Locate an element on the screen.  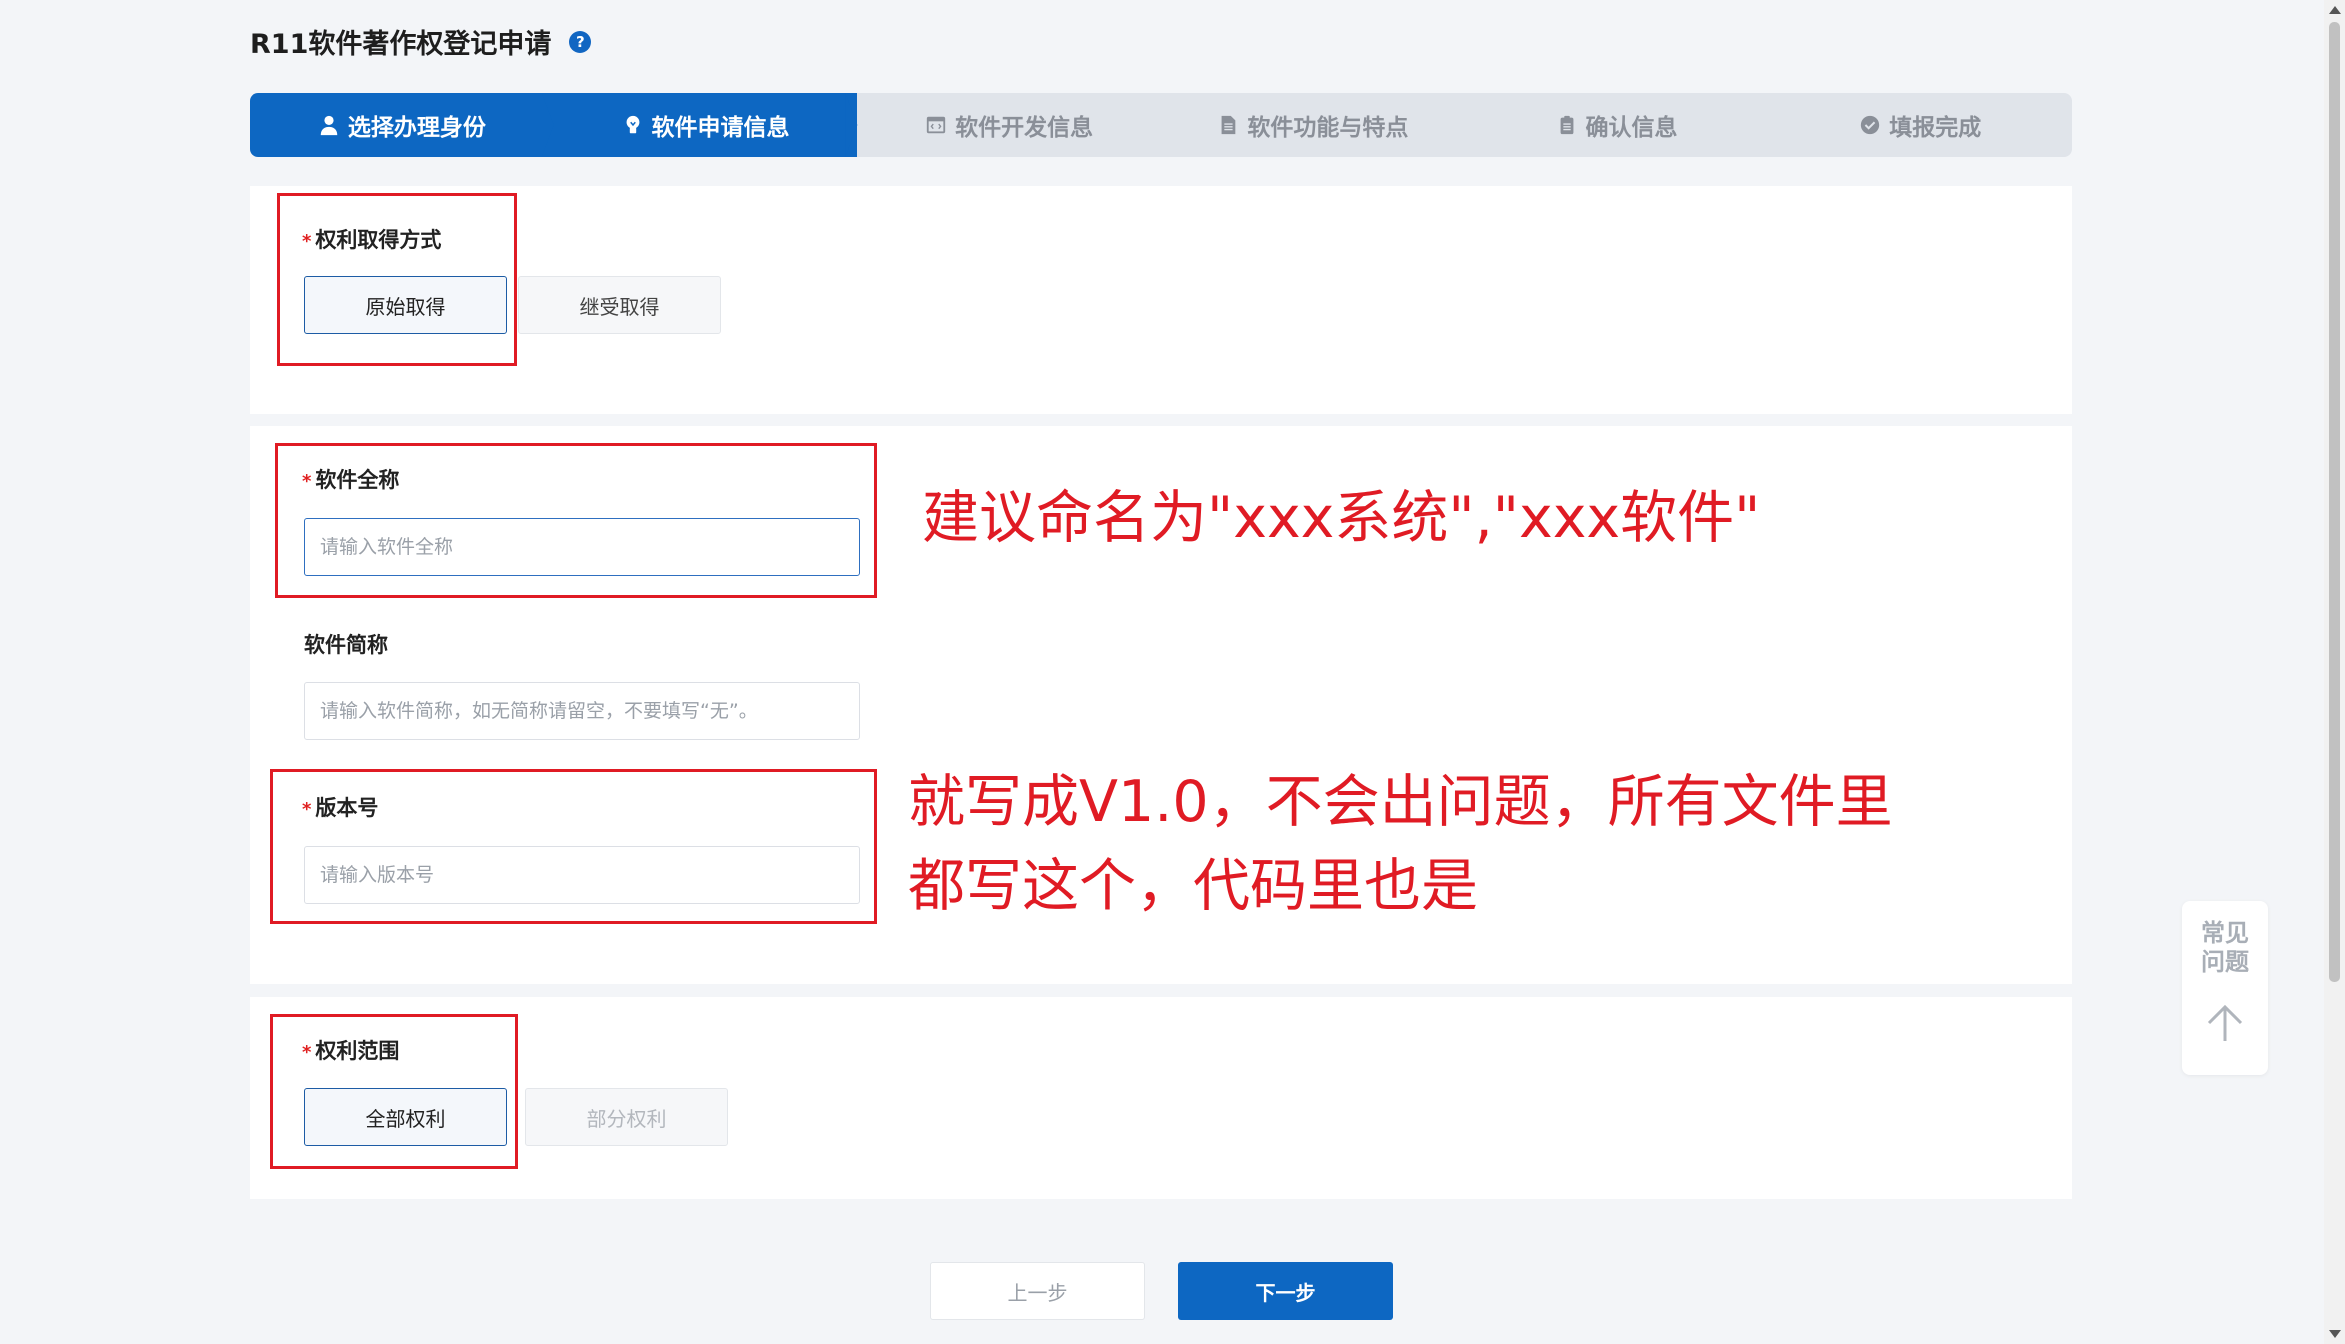
bulb-icon is located at coordinates (632, 124).